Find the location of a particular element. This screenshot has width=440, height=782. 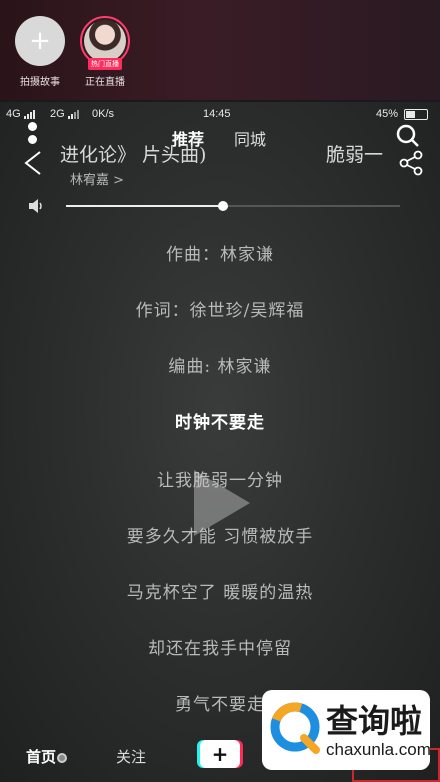

progress-dot is located at coordinates (62, 758).